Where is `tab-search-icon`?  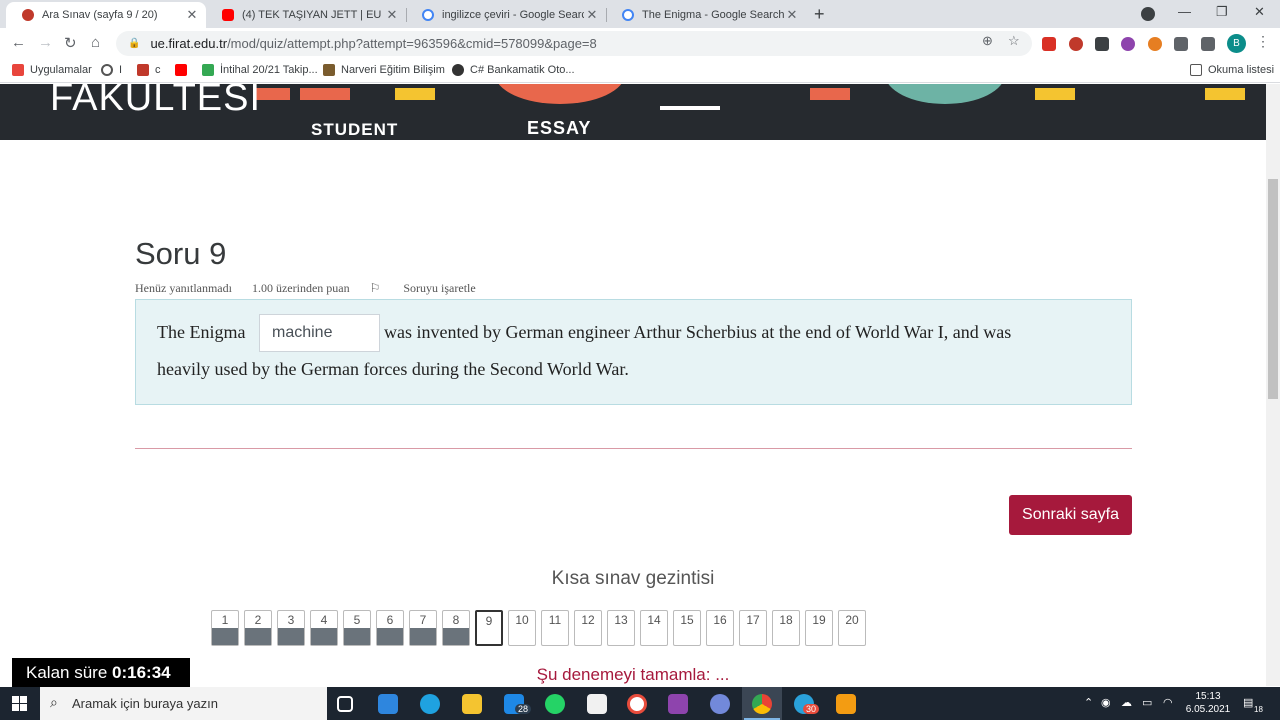
tab-search-icon is located at coordinates (1148, 14).